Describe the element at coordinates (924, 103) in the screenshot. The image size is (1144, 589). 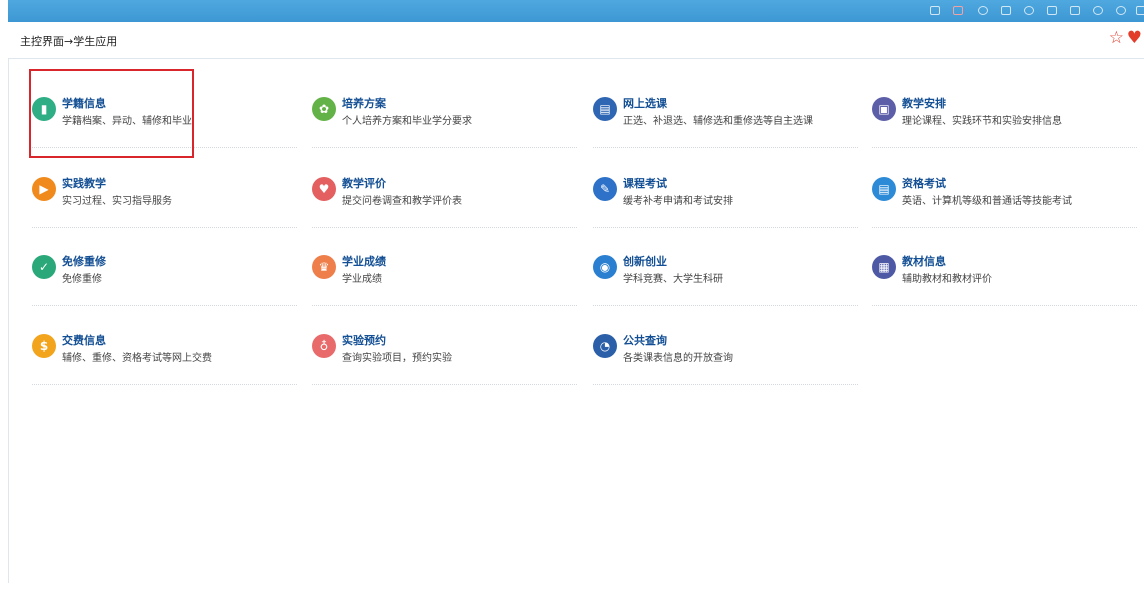
I see `app-title: 教学安排` at that location.